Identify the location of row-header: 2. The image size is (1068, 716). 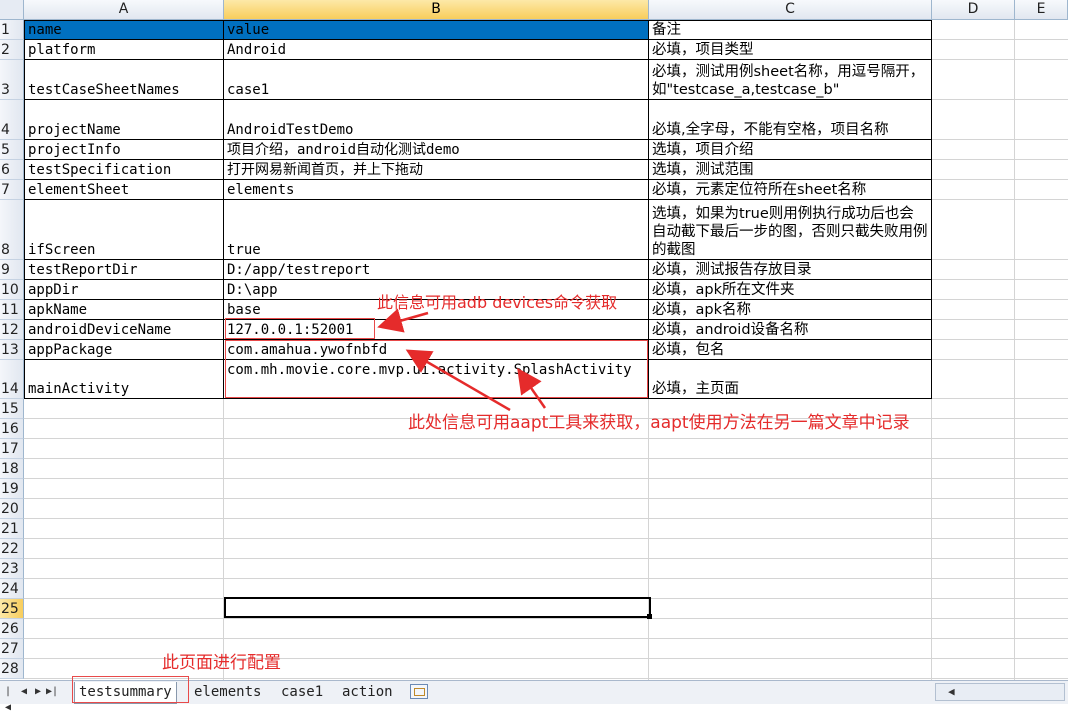
(12, 50).